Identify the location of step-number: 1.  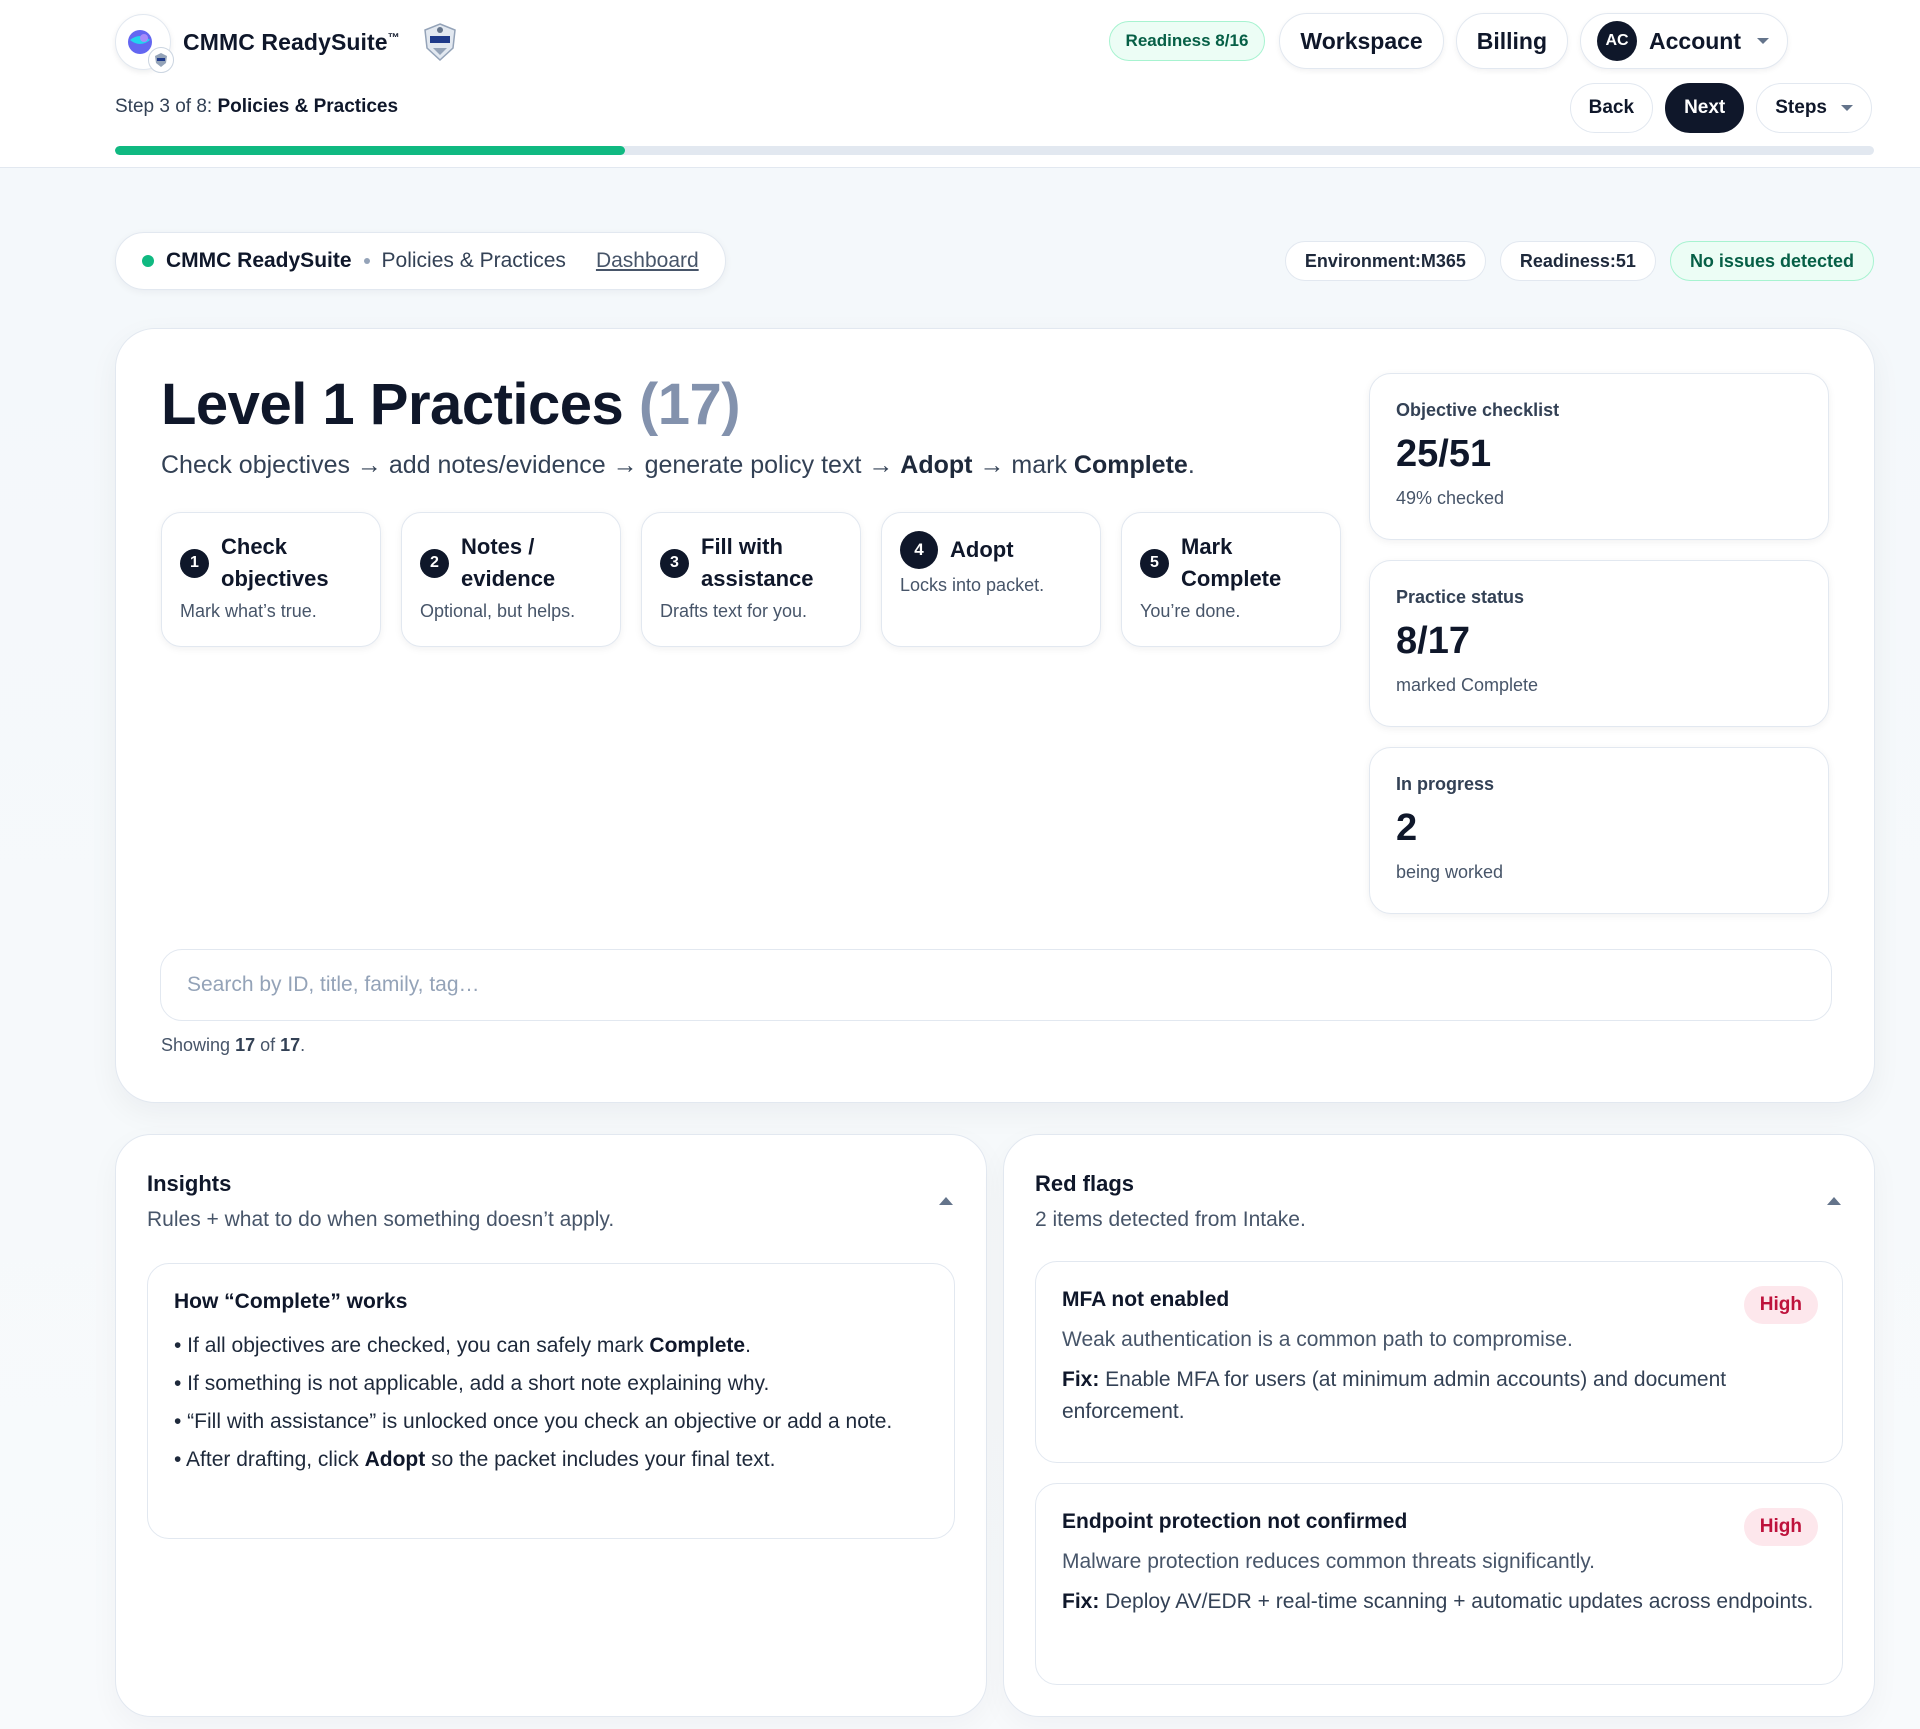
(194, 563).